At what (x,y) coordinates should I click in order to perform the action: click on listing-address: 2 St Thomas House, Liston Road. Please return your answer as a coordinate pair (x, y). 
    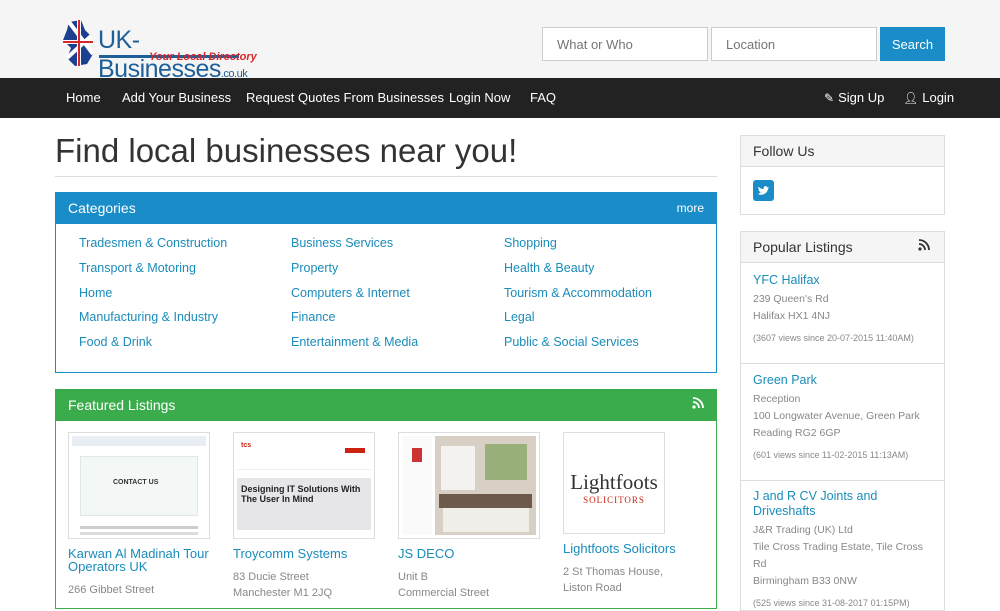
    Looking at the image, I should click on (613, 580).